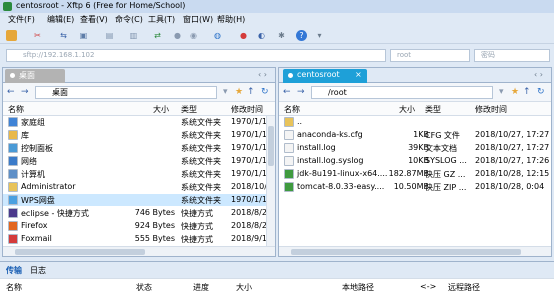 The image size is (554, 294). I want to click on transfer-col-name: 名称, so click(14, 287).